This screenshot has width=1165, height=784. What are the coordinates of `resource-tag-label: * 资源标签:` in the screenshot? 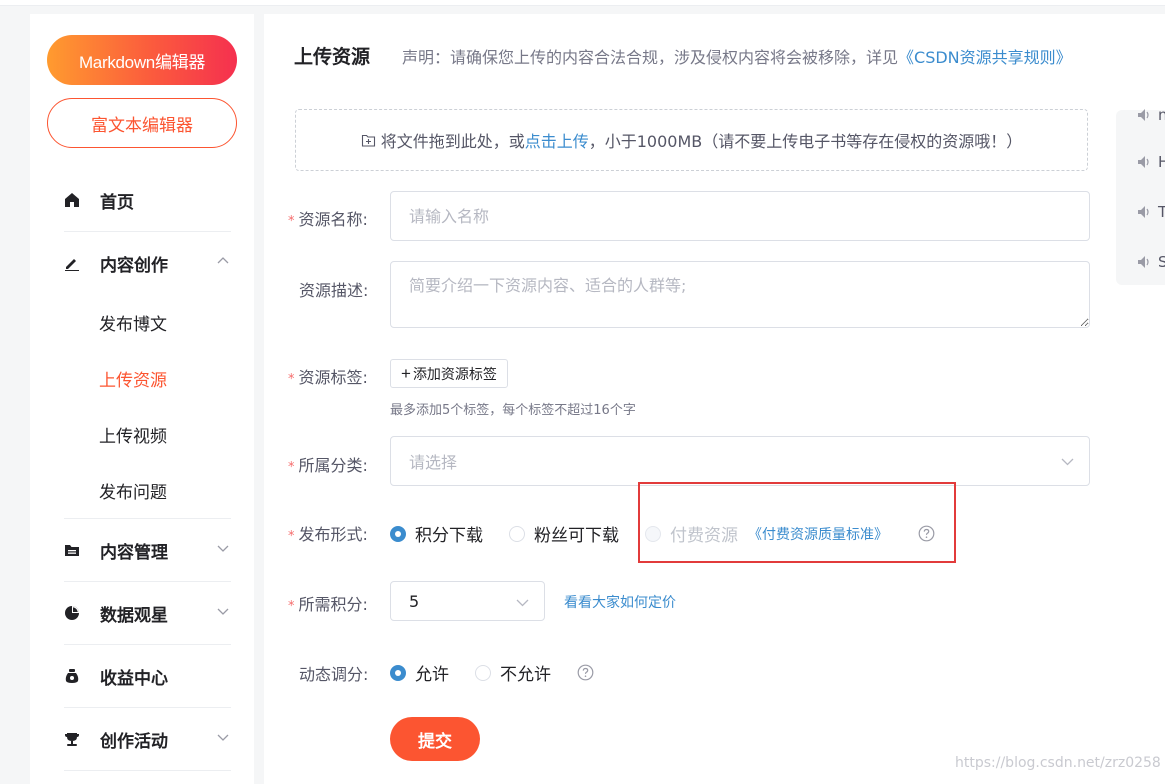 It's located at (328, 377).